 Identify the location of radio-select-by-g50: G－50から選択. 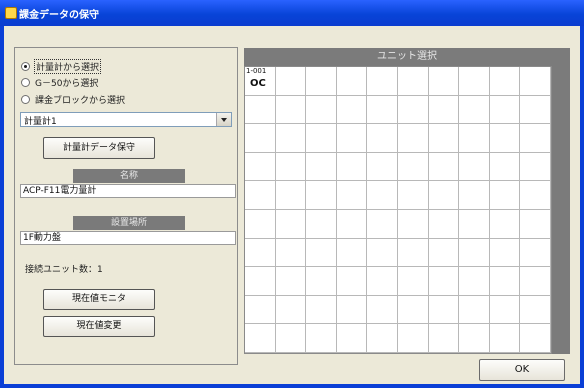
(59, 82).